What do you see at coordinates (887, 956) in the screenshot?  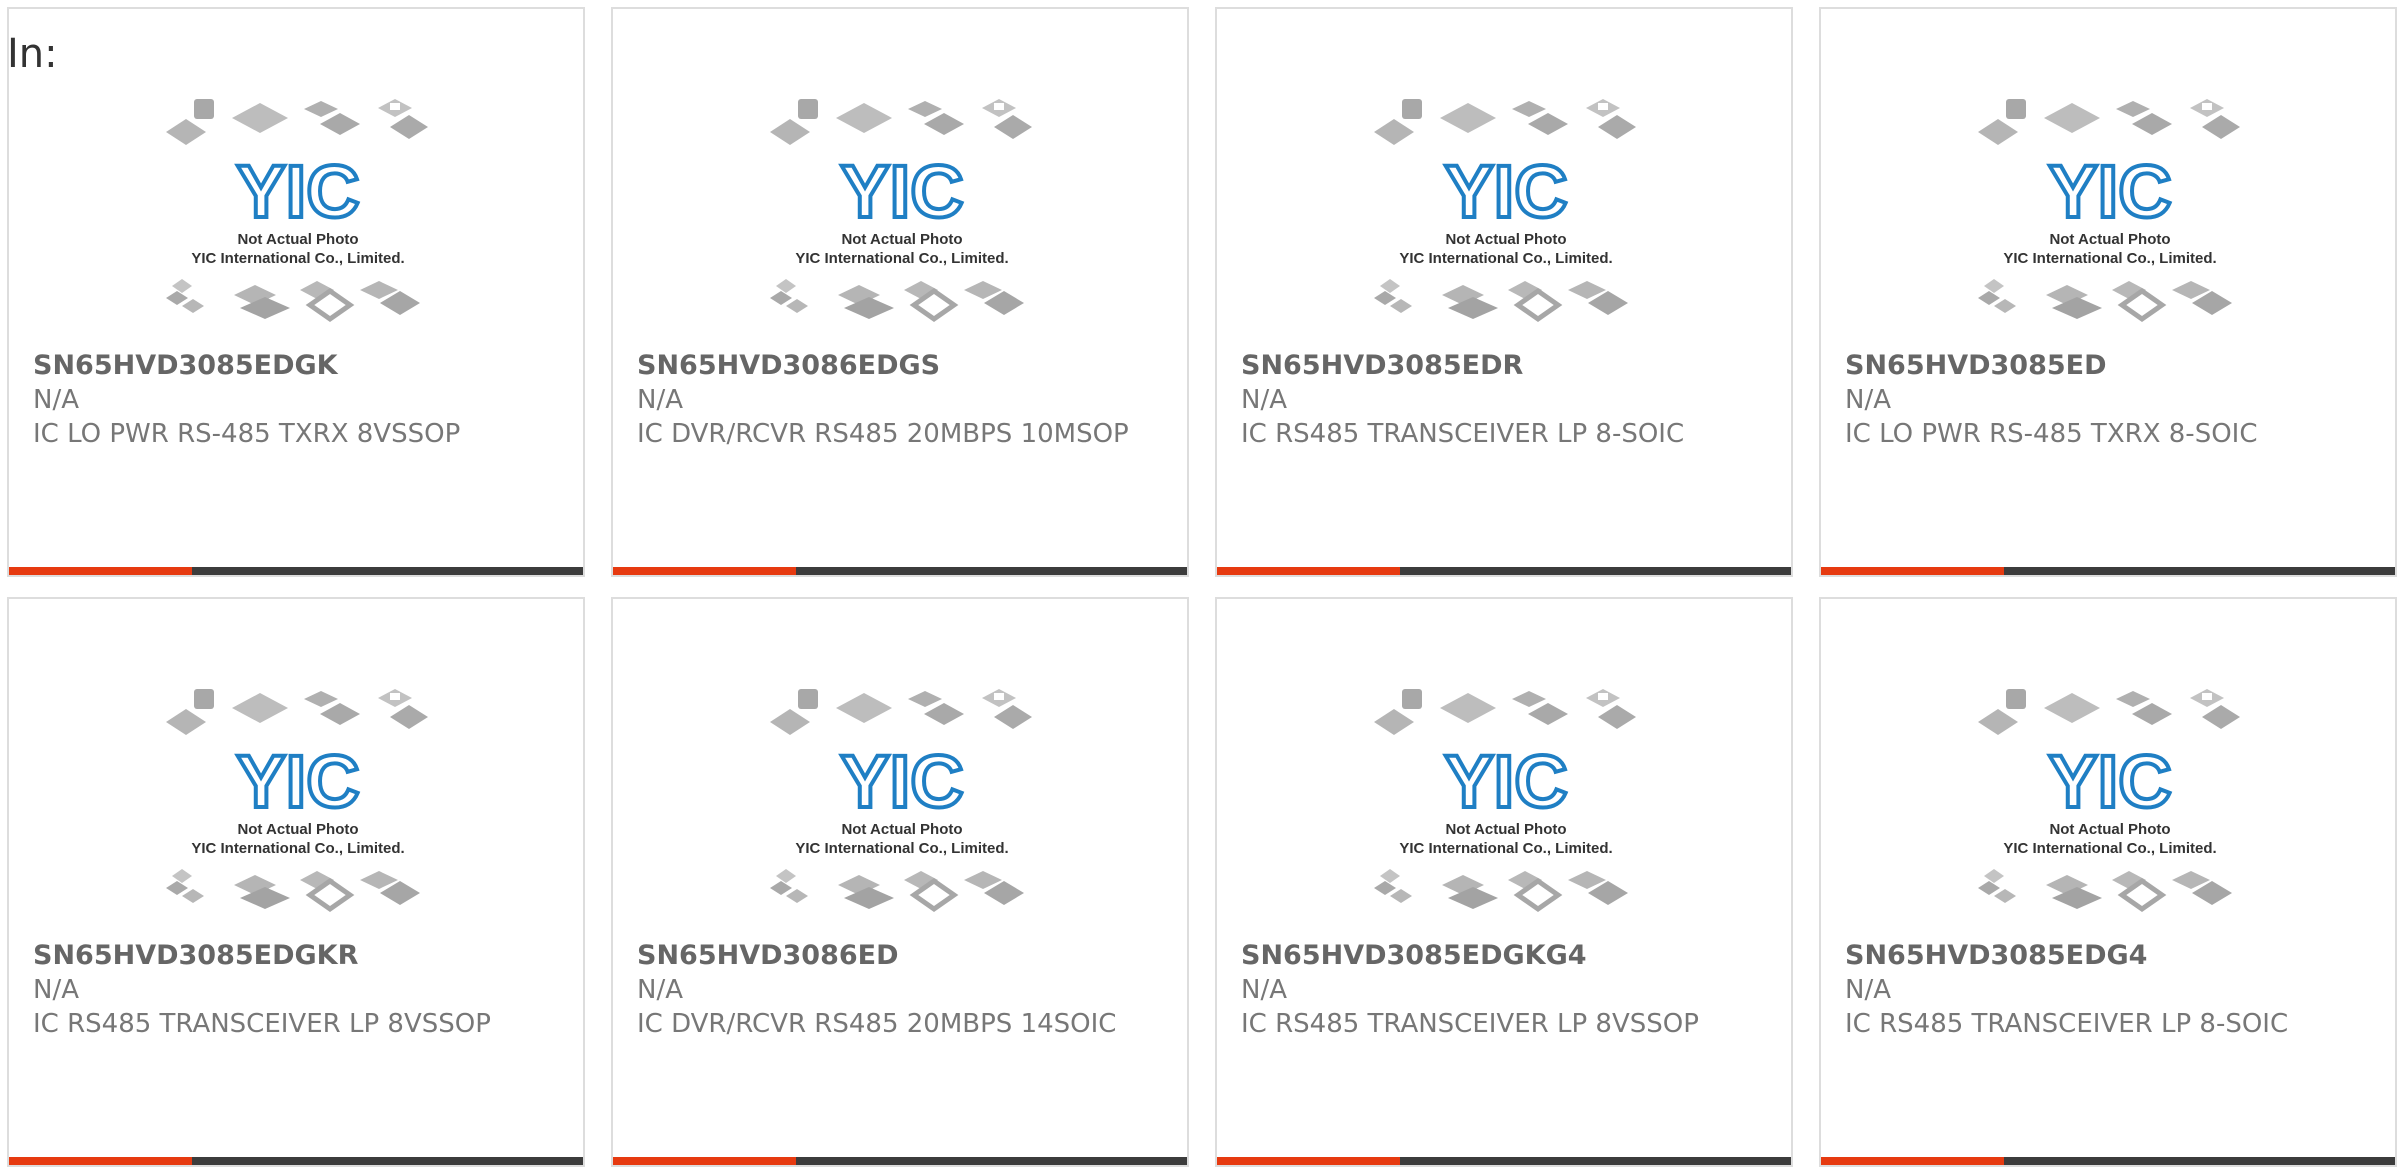 I see `part-number-link: SN65HVD3086ED` at bounding box center [887, 956].